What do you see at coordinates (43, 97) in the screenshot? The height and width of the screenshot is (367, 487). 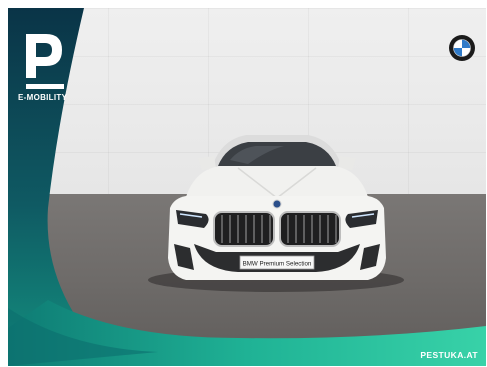 I see `e-mobility-label: E-MOBILITY` at bounding box center [43, 97].